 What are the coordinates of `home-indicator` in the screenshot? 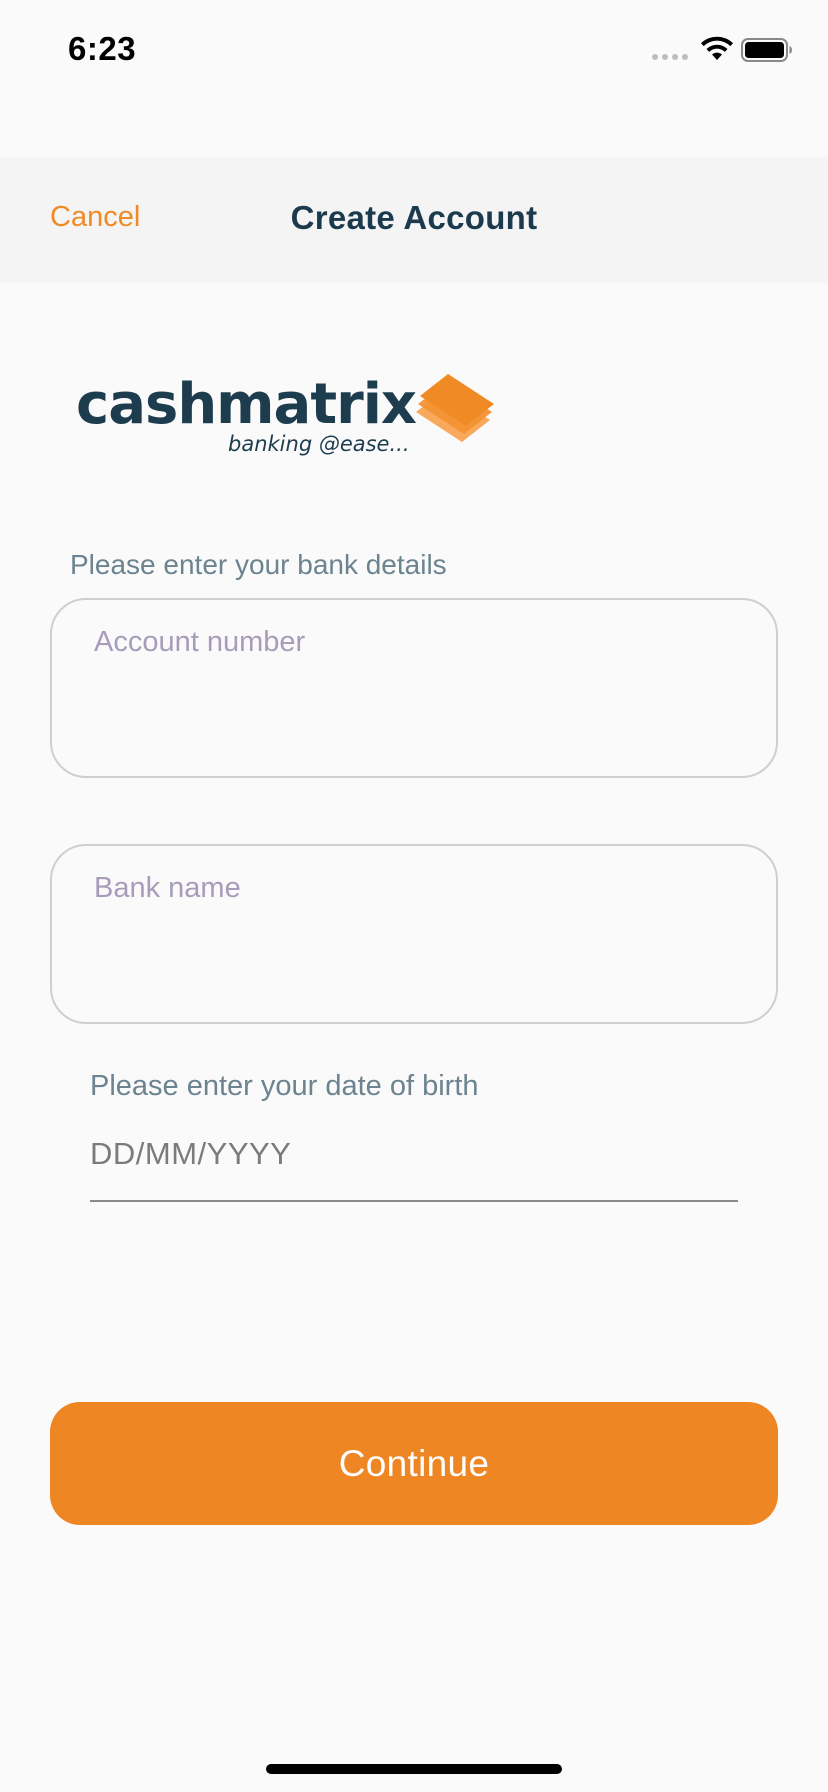 It's located at (414, 1769).